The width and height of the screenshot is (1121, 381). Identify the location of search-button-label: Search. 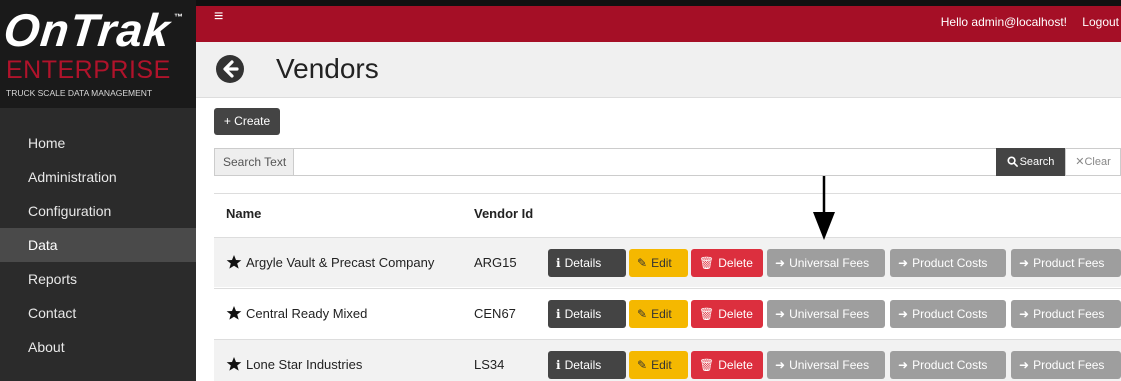
(1037, 162).